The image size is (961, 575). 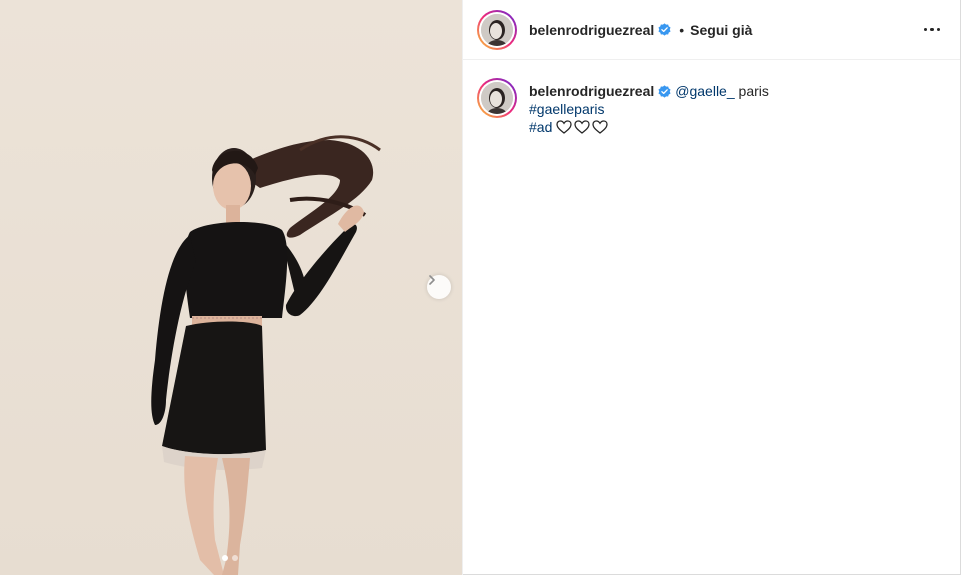 I want to click on hashtag-link: #gaelleparis, so click(x=567, y=109).